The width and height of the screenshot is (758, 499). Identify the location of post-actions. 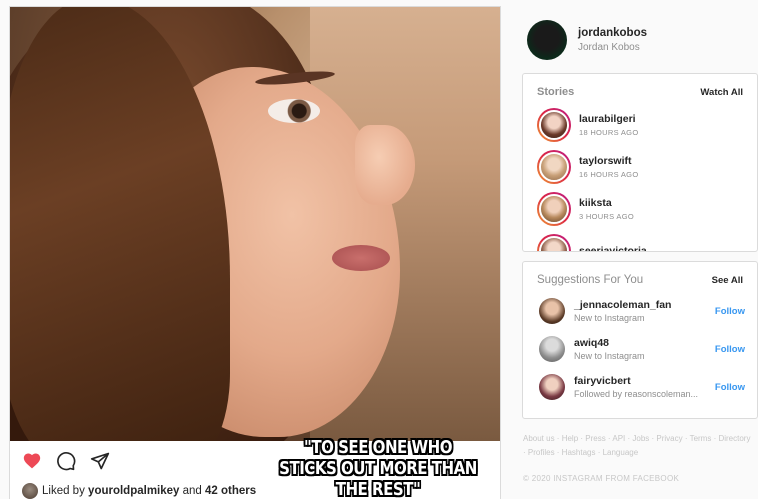
(67, 462).